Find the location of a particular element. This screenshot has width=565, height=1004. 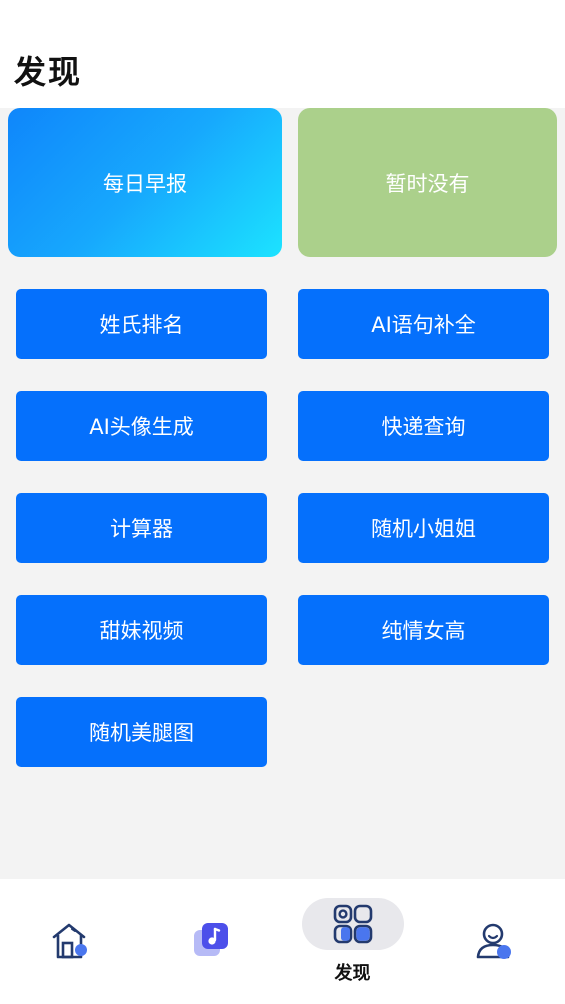

page-title: 发现 is located at coordinates (48, 72).